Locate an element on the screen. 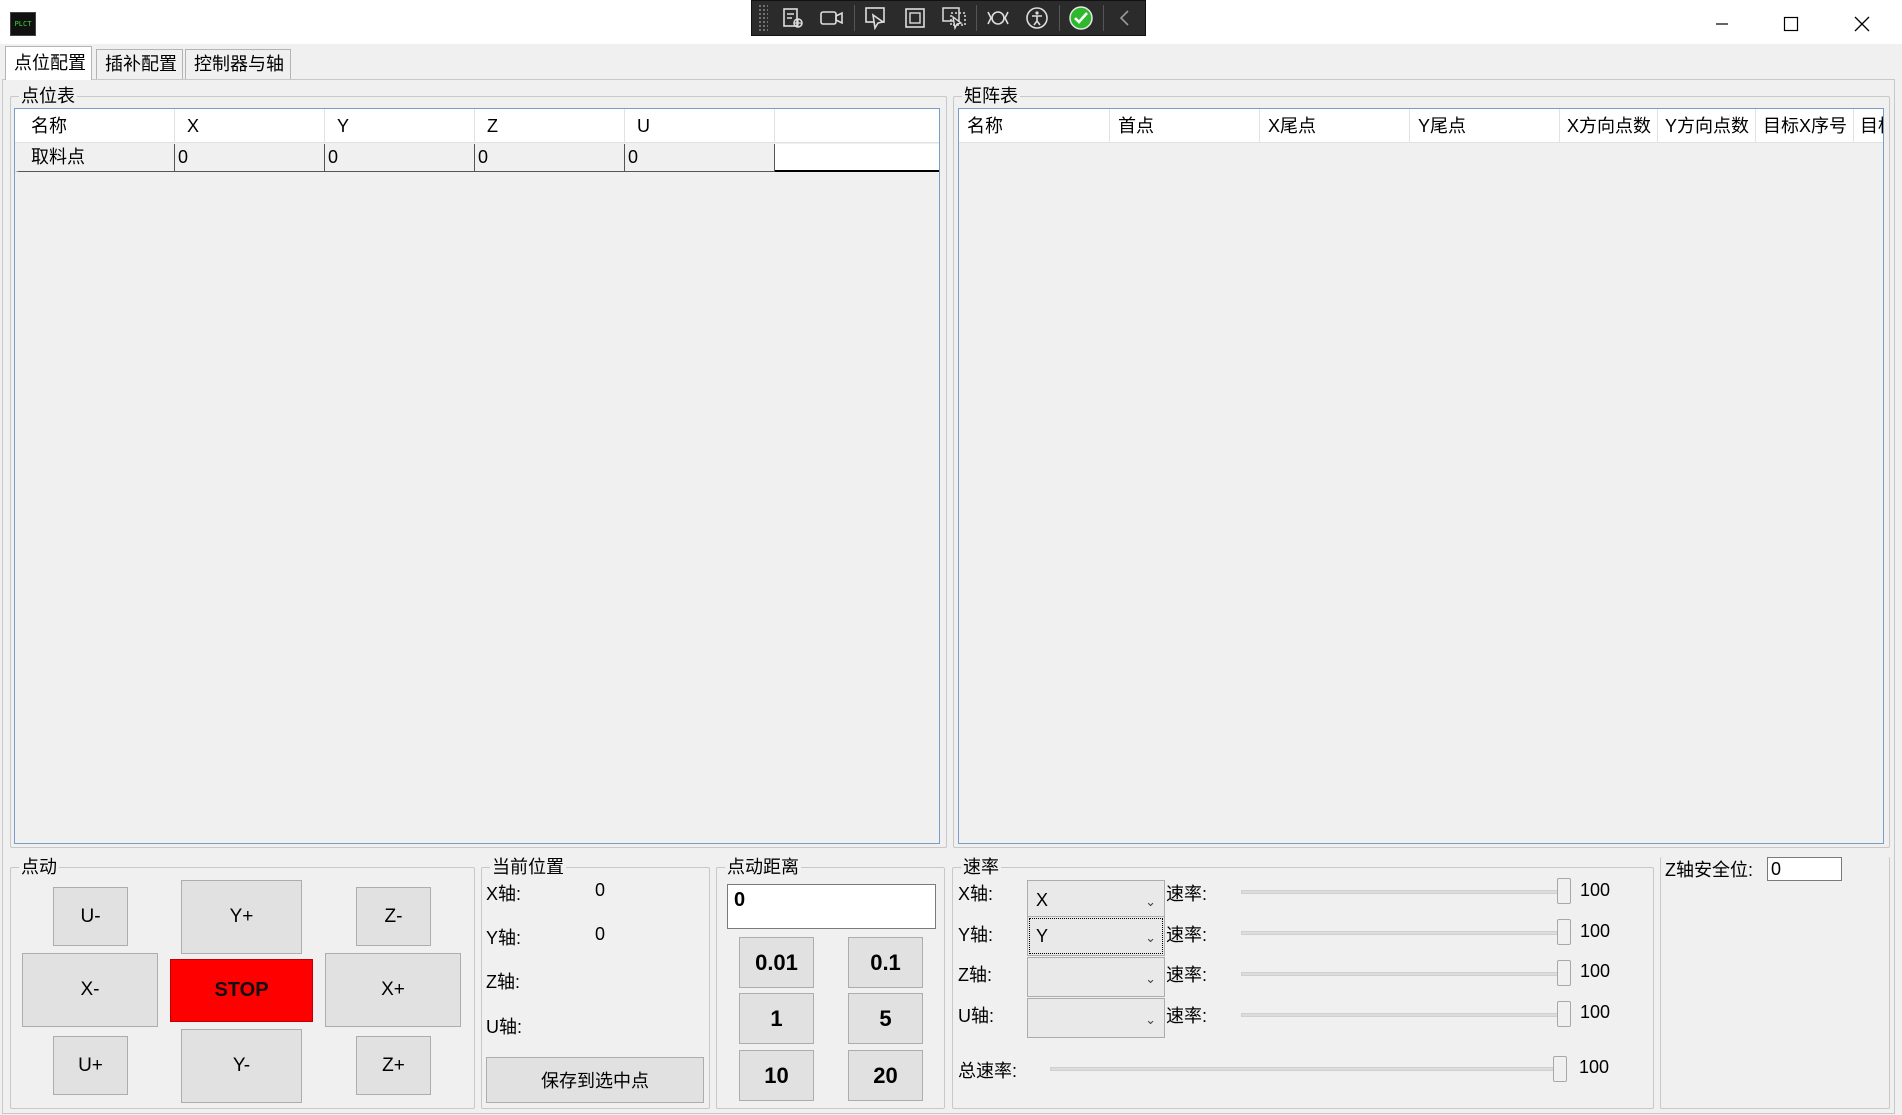 Image resolution: width=1902 pixels, height=1115 pixels. z-axis-select: ⌄ is located at coordinates (1096, 977).